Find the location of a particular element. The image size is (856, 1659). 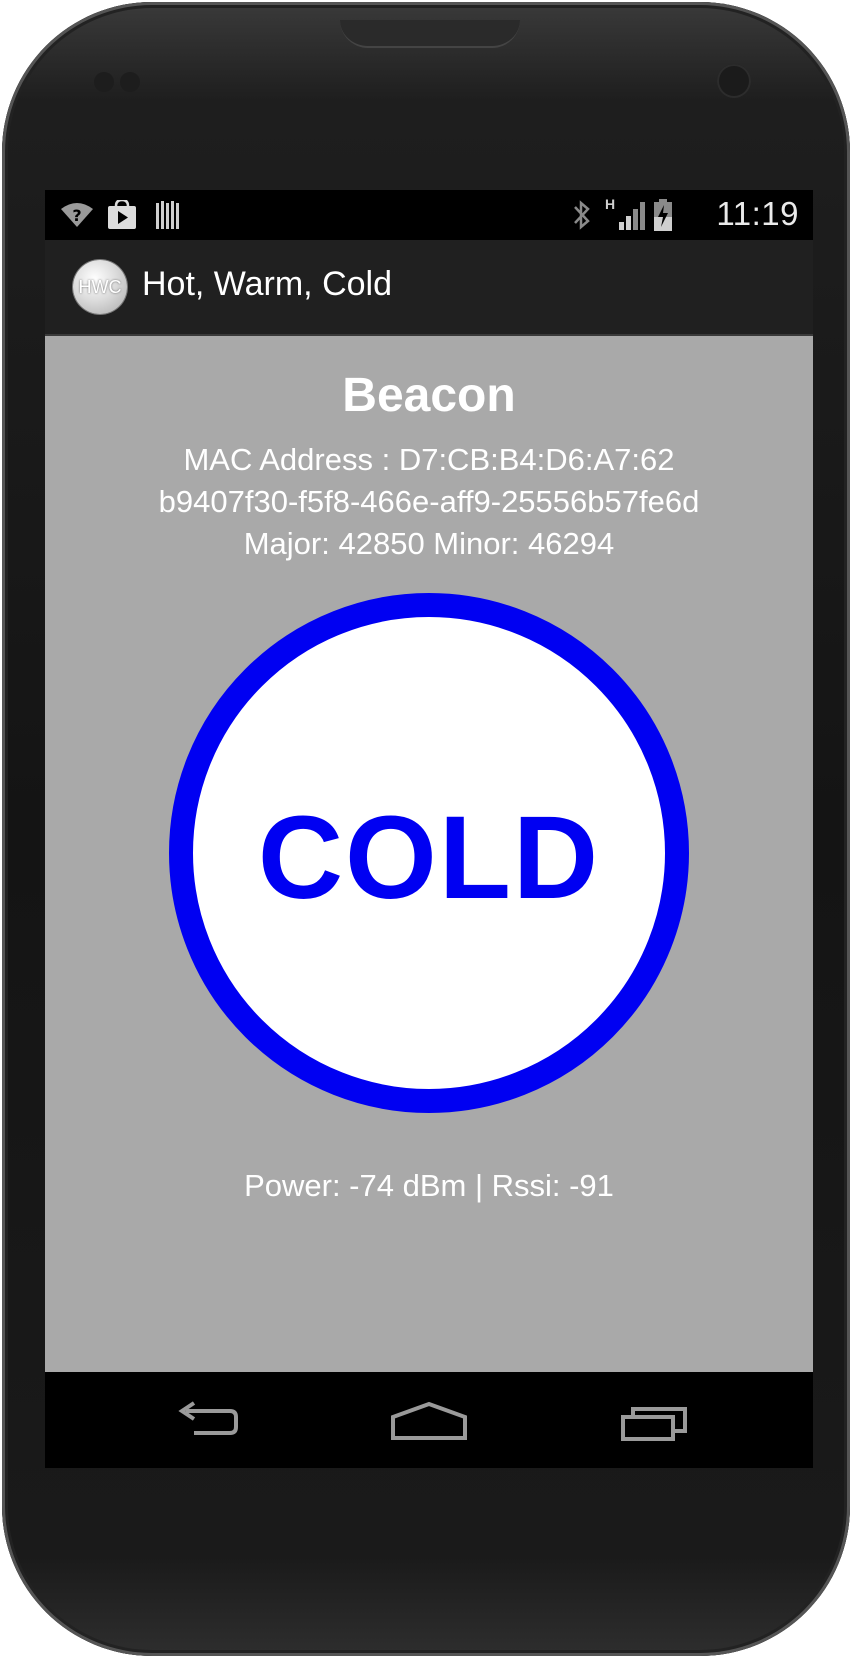

recent-apps-icon is located at coordinates (654, 1424).